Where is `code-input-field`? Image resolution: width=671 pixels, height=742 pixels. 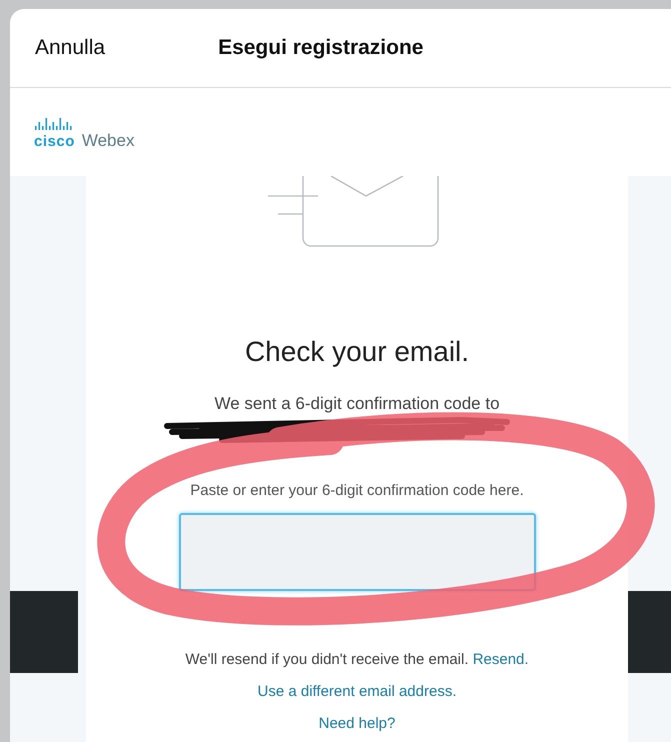 code-input-field is located at coordinates (357, 552).